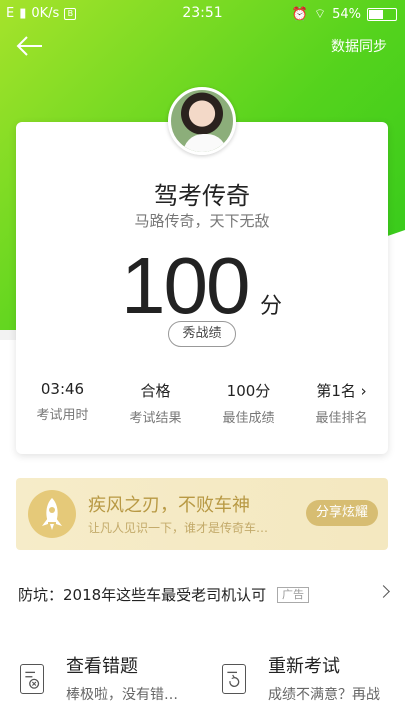 Image resolution: width=405 pixels, height=720 pixels. I want to click on status-bar: E ▮ 0K/s B 23:51 ⏰ ⌔ 54%, so click(202, 14).